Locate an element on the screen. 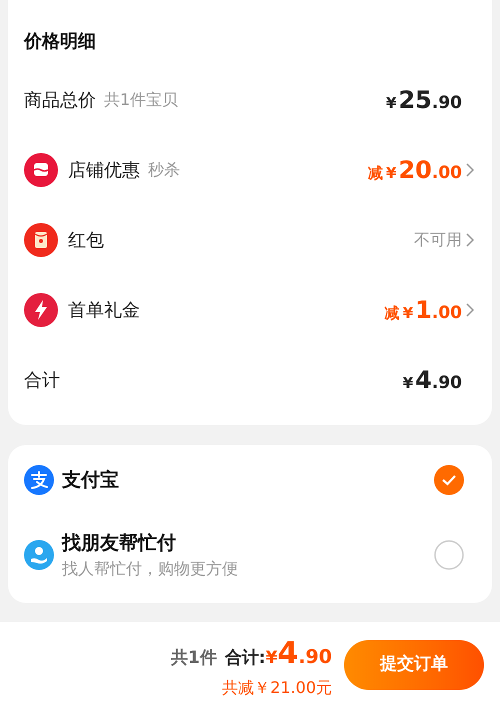  radio-checked is located at coordinates (449, 480).